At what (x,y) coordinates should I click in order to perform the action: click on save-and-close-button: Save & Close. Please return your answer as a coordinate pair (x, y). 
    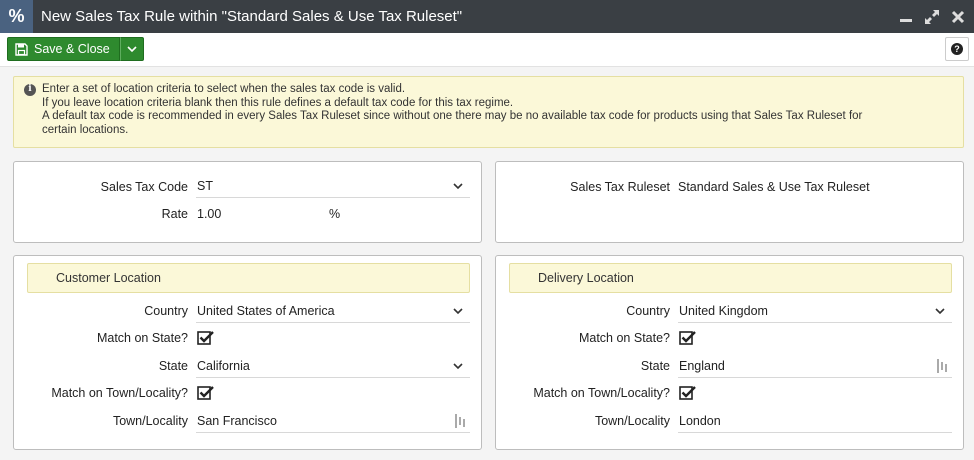
    Looking at the image, I should click on (63, 49).